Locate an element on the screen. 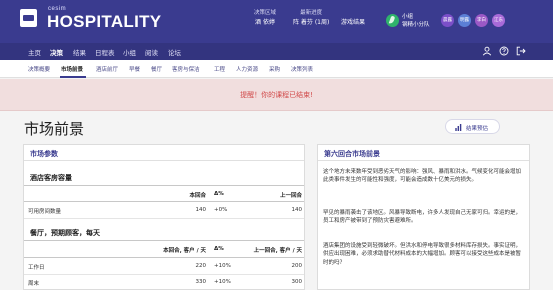 Image resolution: width=553 pixels, height=290 pixels. course-ended-alert: 提醒！你的课程已结束! is located at coordinates (276, 95).